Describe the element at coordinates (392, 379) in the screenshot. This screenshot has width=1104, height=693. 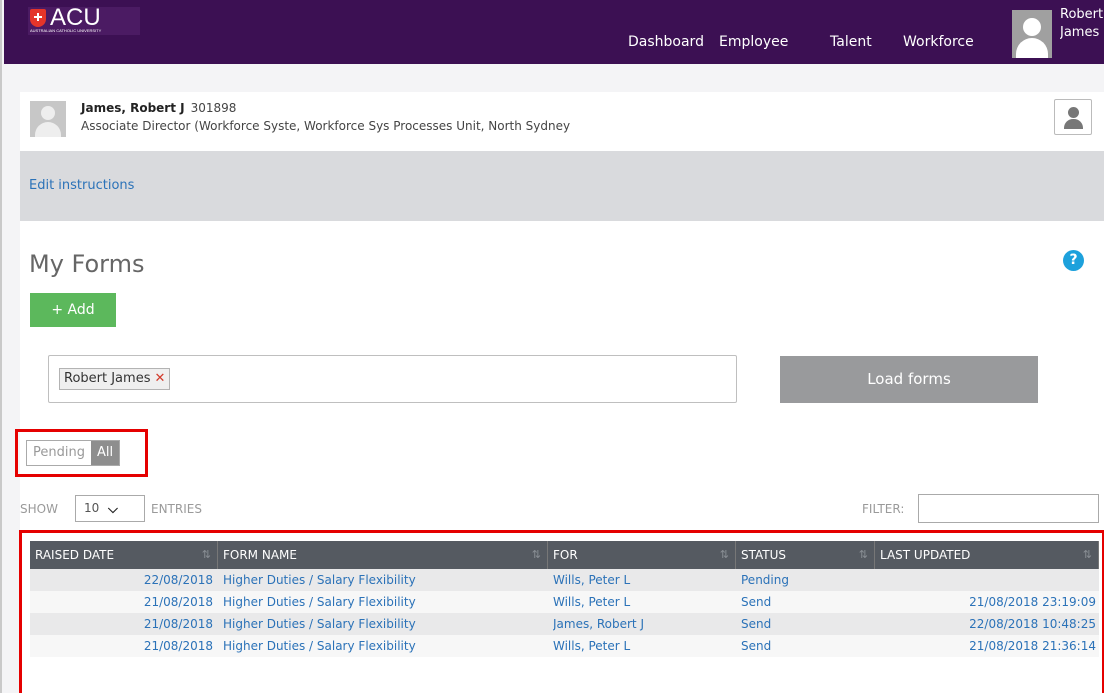
I see `employee-tag-input: Robert James ✕` at that location.